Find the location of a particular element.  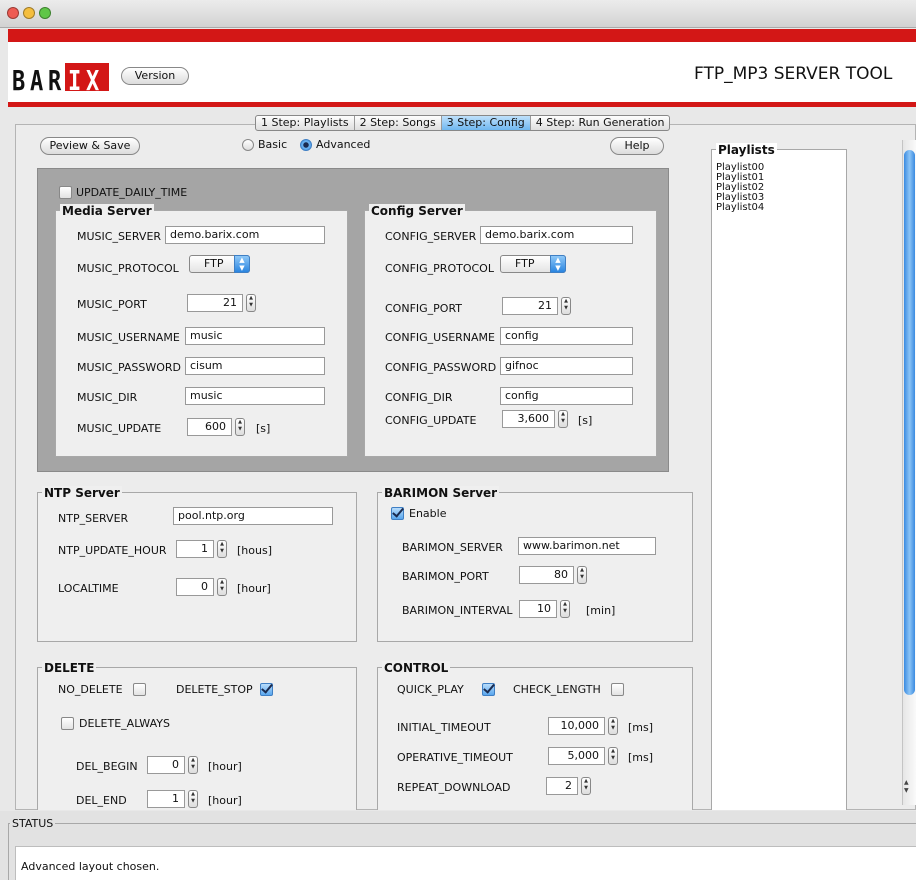

music-password-input: cisum is located at coordinates (255, 366).